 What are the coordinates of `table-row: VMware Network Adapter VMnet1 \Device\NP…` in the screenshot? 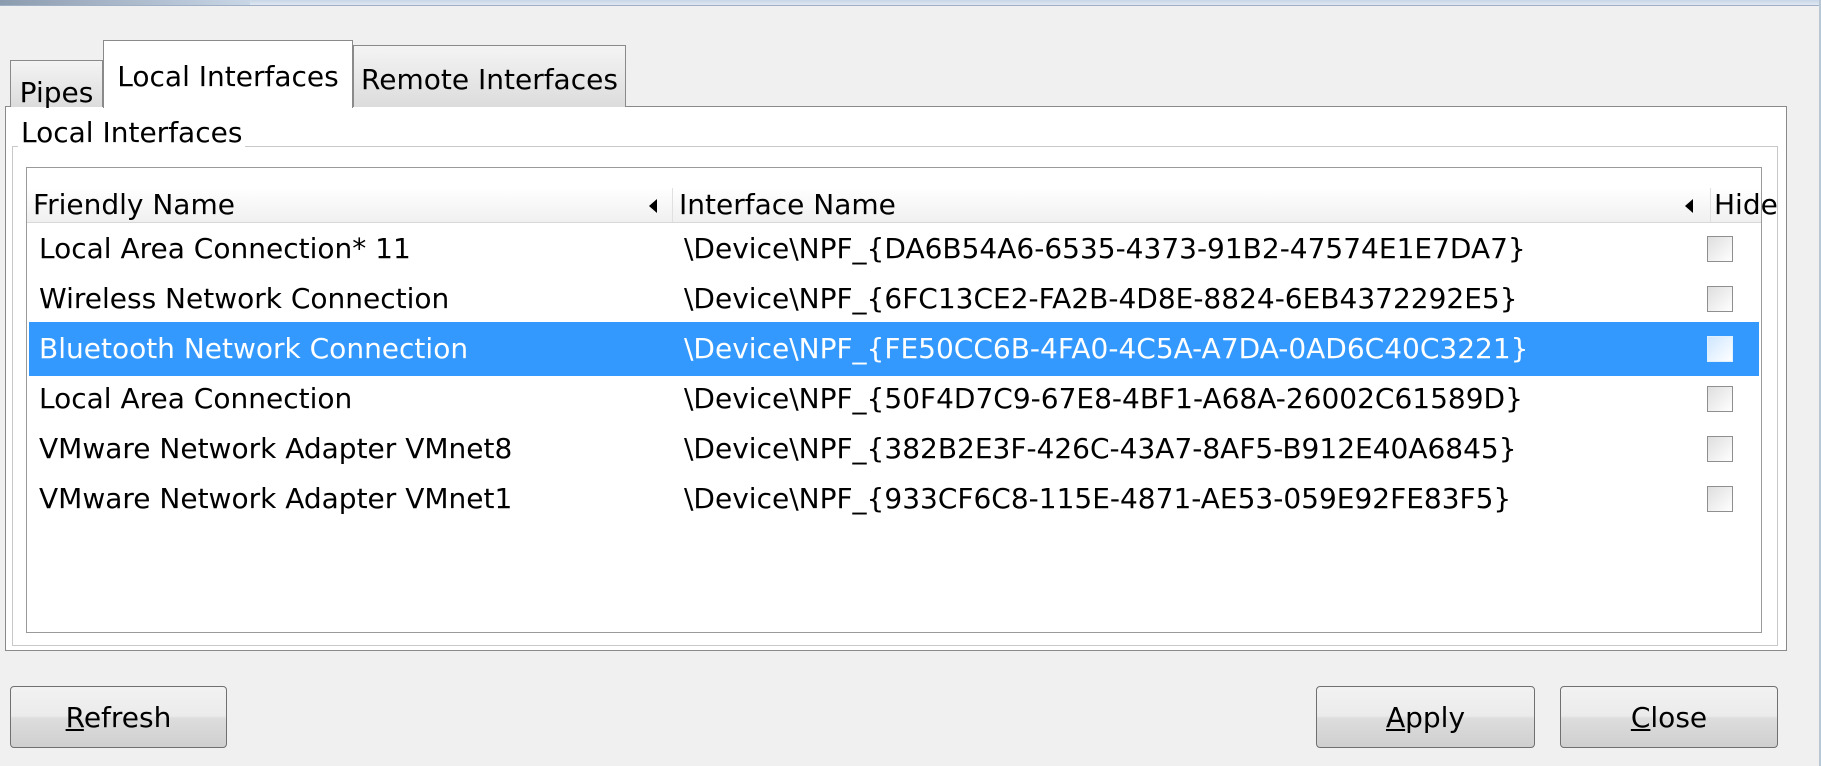 It's located at (894, 499).